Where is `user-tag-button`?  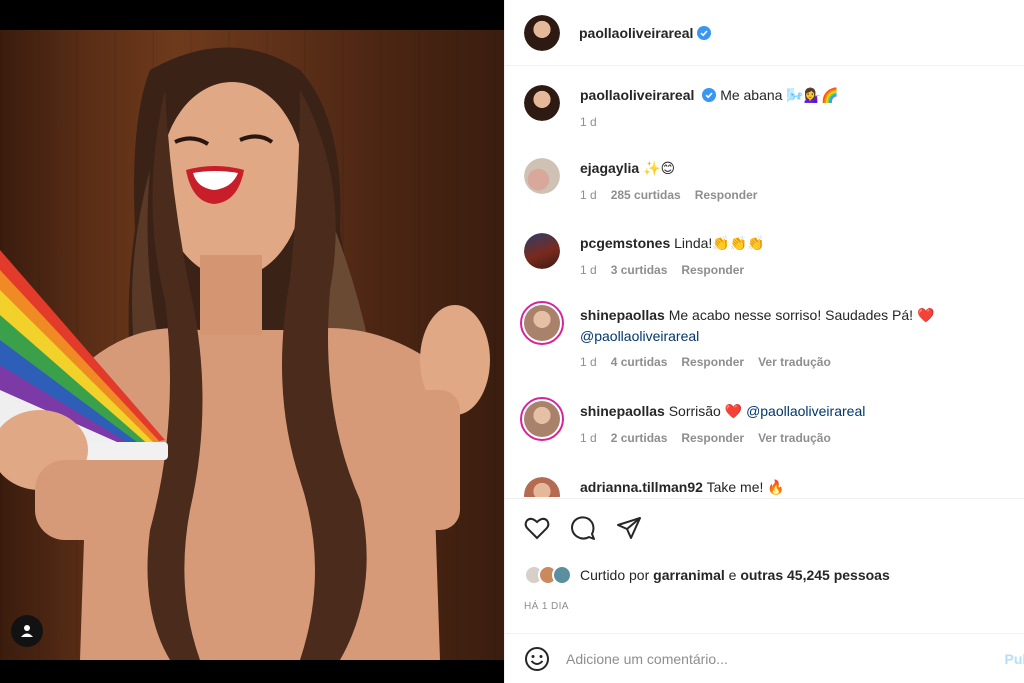
user-tag-button is located at coordinates (27, 631).